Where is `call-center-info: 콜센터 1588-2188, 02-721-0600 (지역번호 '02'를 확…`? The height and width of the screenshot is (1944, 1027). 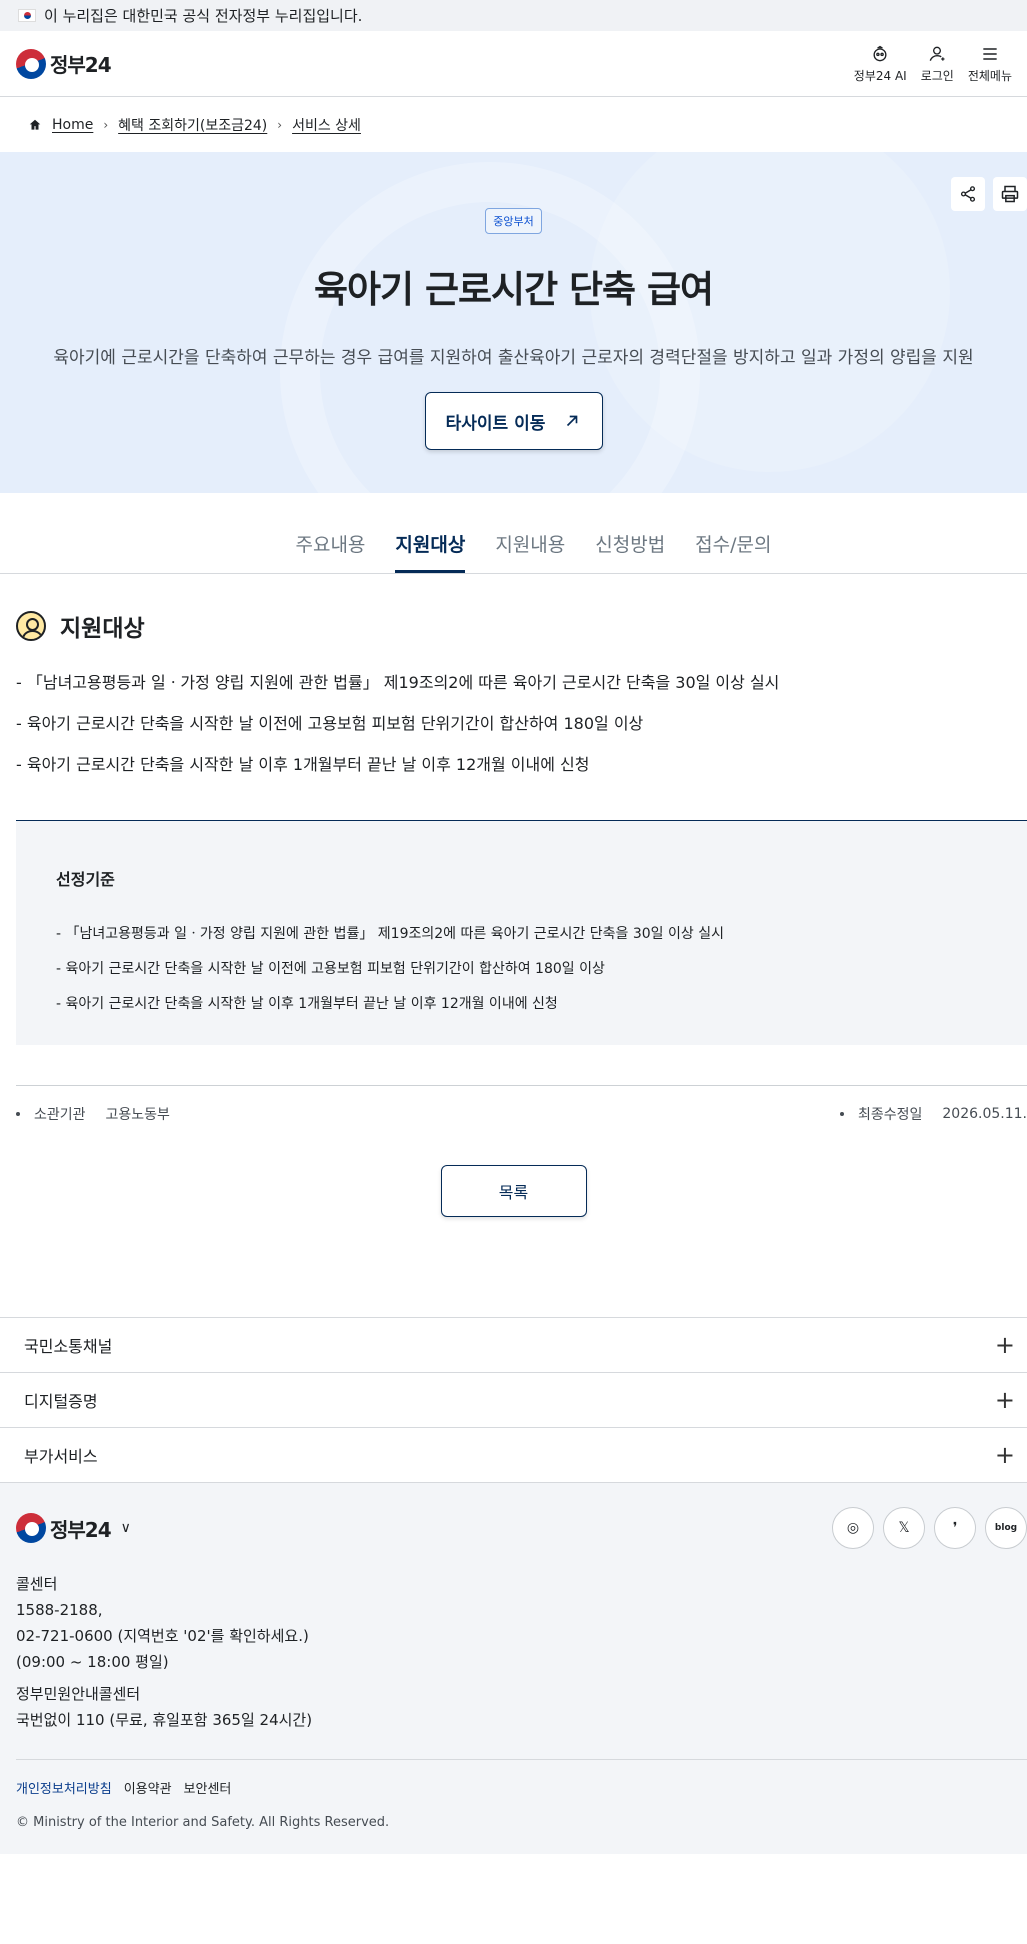 call-center-info: 콜센터 1588-2188, 02-721-0600 (지역번호 '02'를 확… is located at coordinates (521, 1652).